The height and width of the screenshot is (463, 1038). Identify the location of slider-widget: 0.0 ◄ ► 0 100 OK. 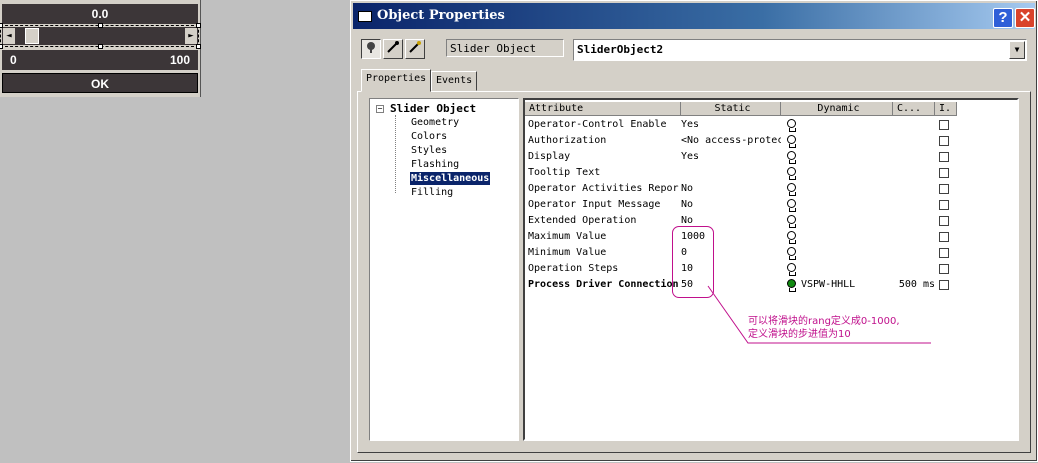
(100, 48).